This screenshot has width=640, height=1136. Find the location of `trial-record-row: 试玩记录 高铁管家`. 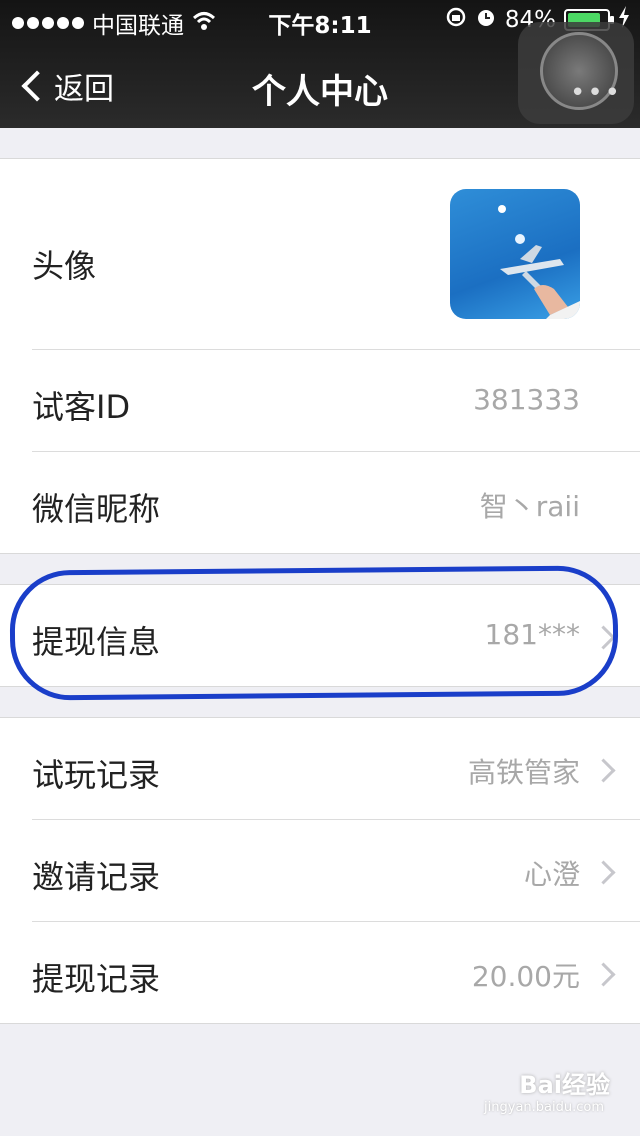

trial-record-row: 试玩记录 高铁管家 is located at coordinates (320, 768).